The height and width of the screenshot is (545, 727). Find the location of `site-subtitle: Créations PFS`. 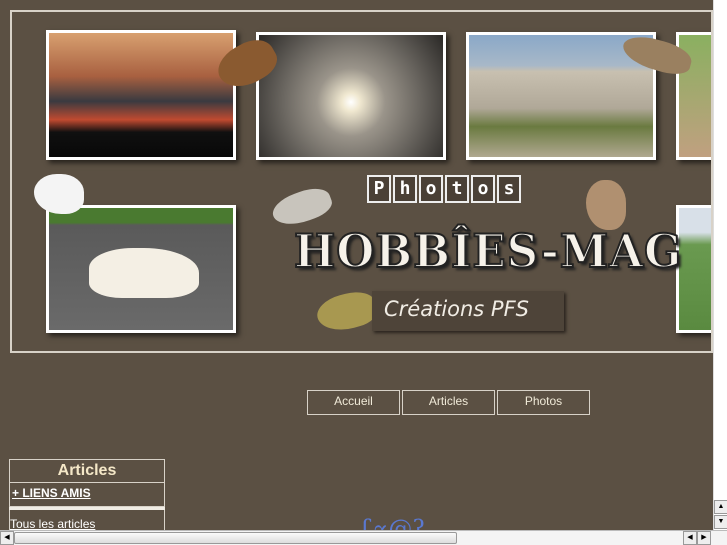

site-subtitle: Créations PFS is located at coordinates (468, 311).